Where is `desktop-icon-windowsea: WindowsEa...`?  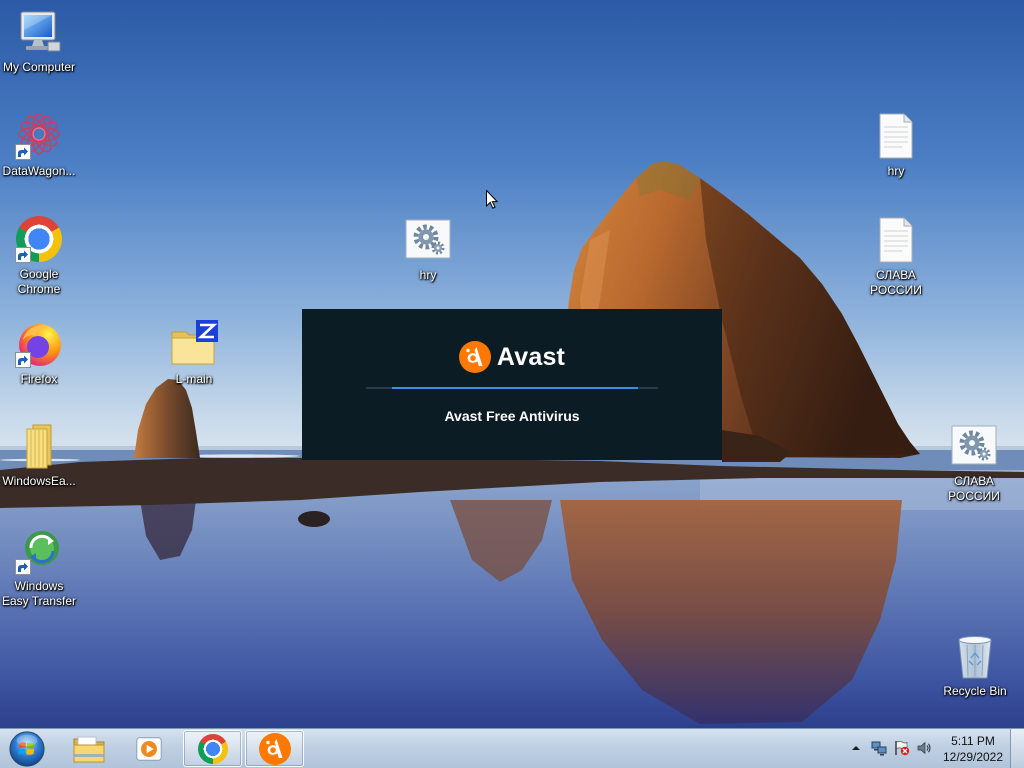
desktop-icon-windowsea: WindowsEa... is located at coordinates (39, 455).